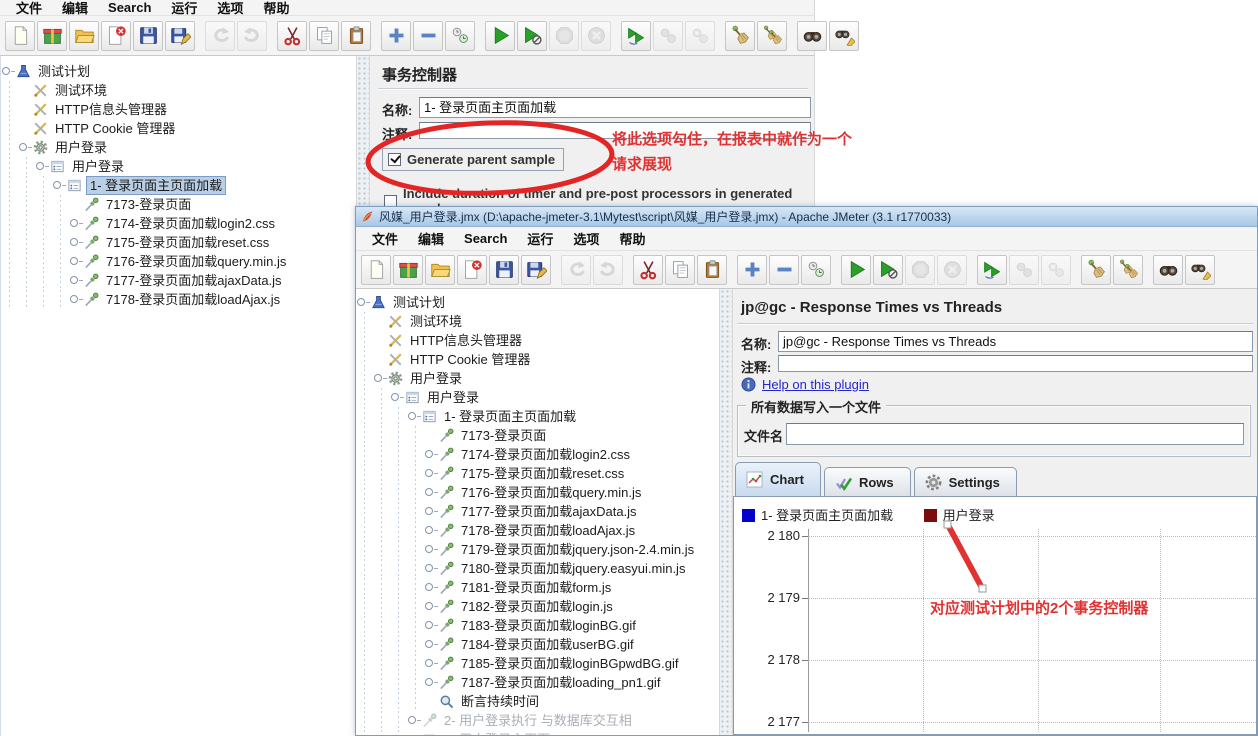  Describe the element at coordinates (537, 701) in the screenshot. I see `tree-item: 断言持续时间` at that location.